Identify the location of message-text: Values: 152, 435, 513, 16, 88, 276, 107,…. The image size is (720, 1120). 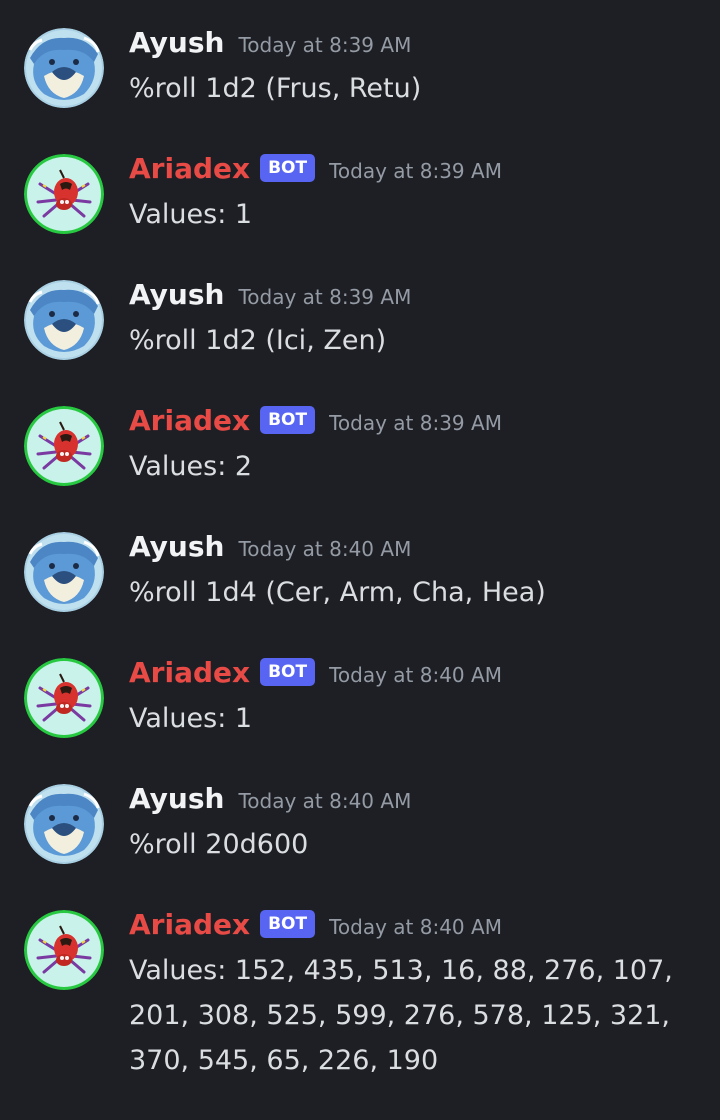
(405, 1015).